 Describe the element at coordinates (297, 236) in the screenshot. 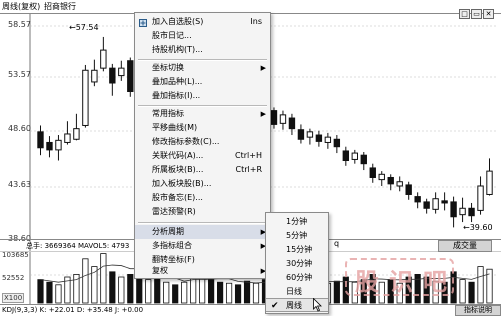

I see `period-5min: 5分钟` at that location.